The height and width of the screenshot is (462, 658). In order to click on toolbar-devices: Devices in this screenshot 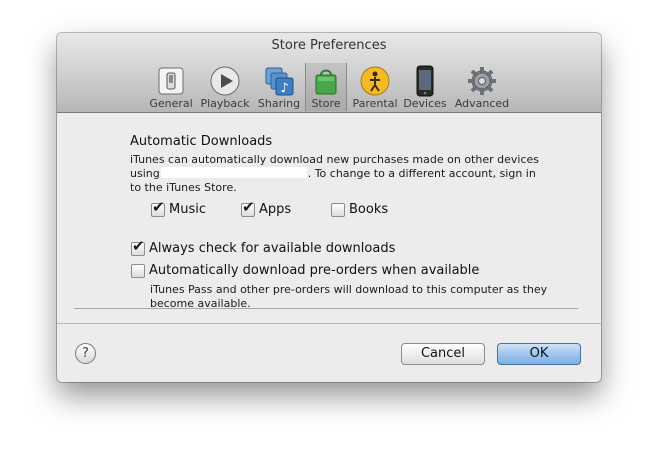, I will do `click(425, 87)`.